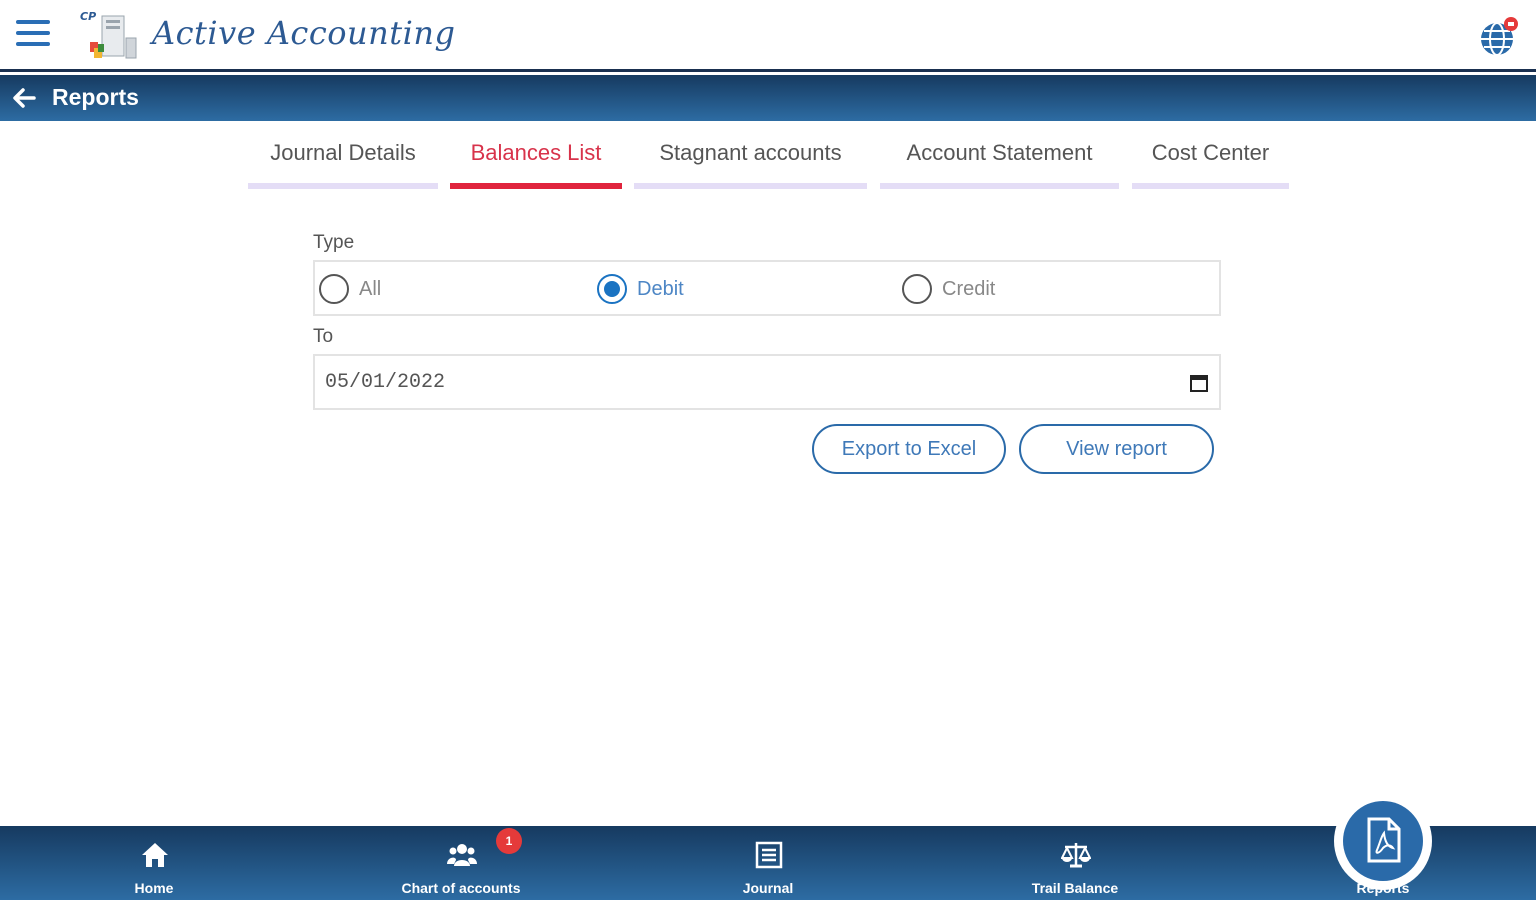 Image resolution: width=1536 pixels, height=900 pixels. What do you see at coordinates (768, 36) in the screenshot?
I see `top-header: CP Active Accounting` at bounding box center [768, 36].